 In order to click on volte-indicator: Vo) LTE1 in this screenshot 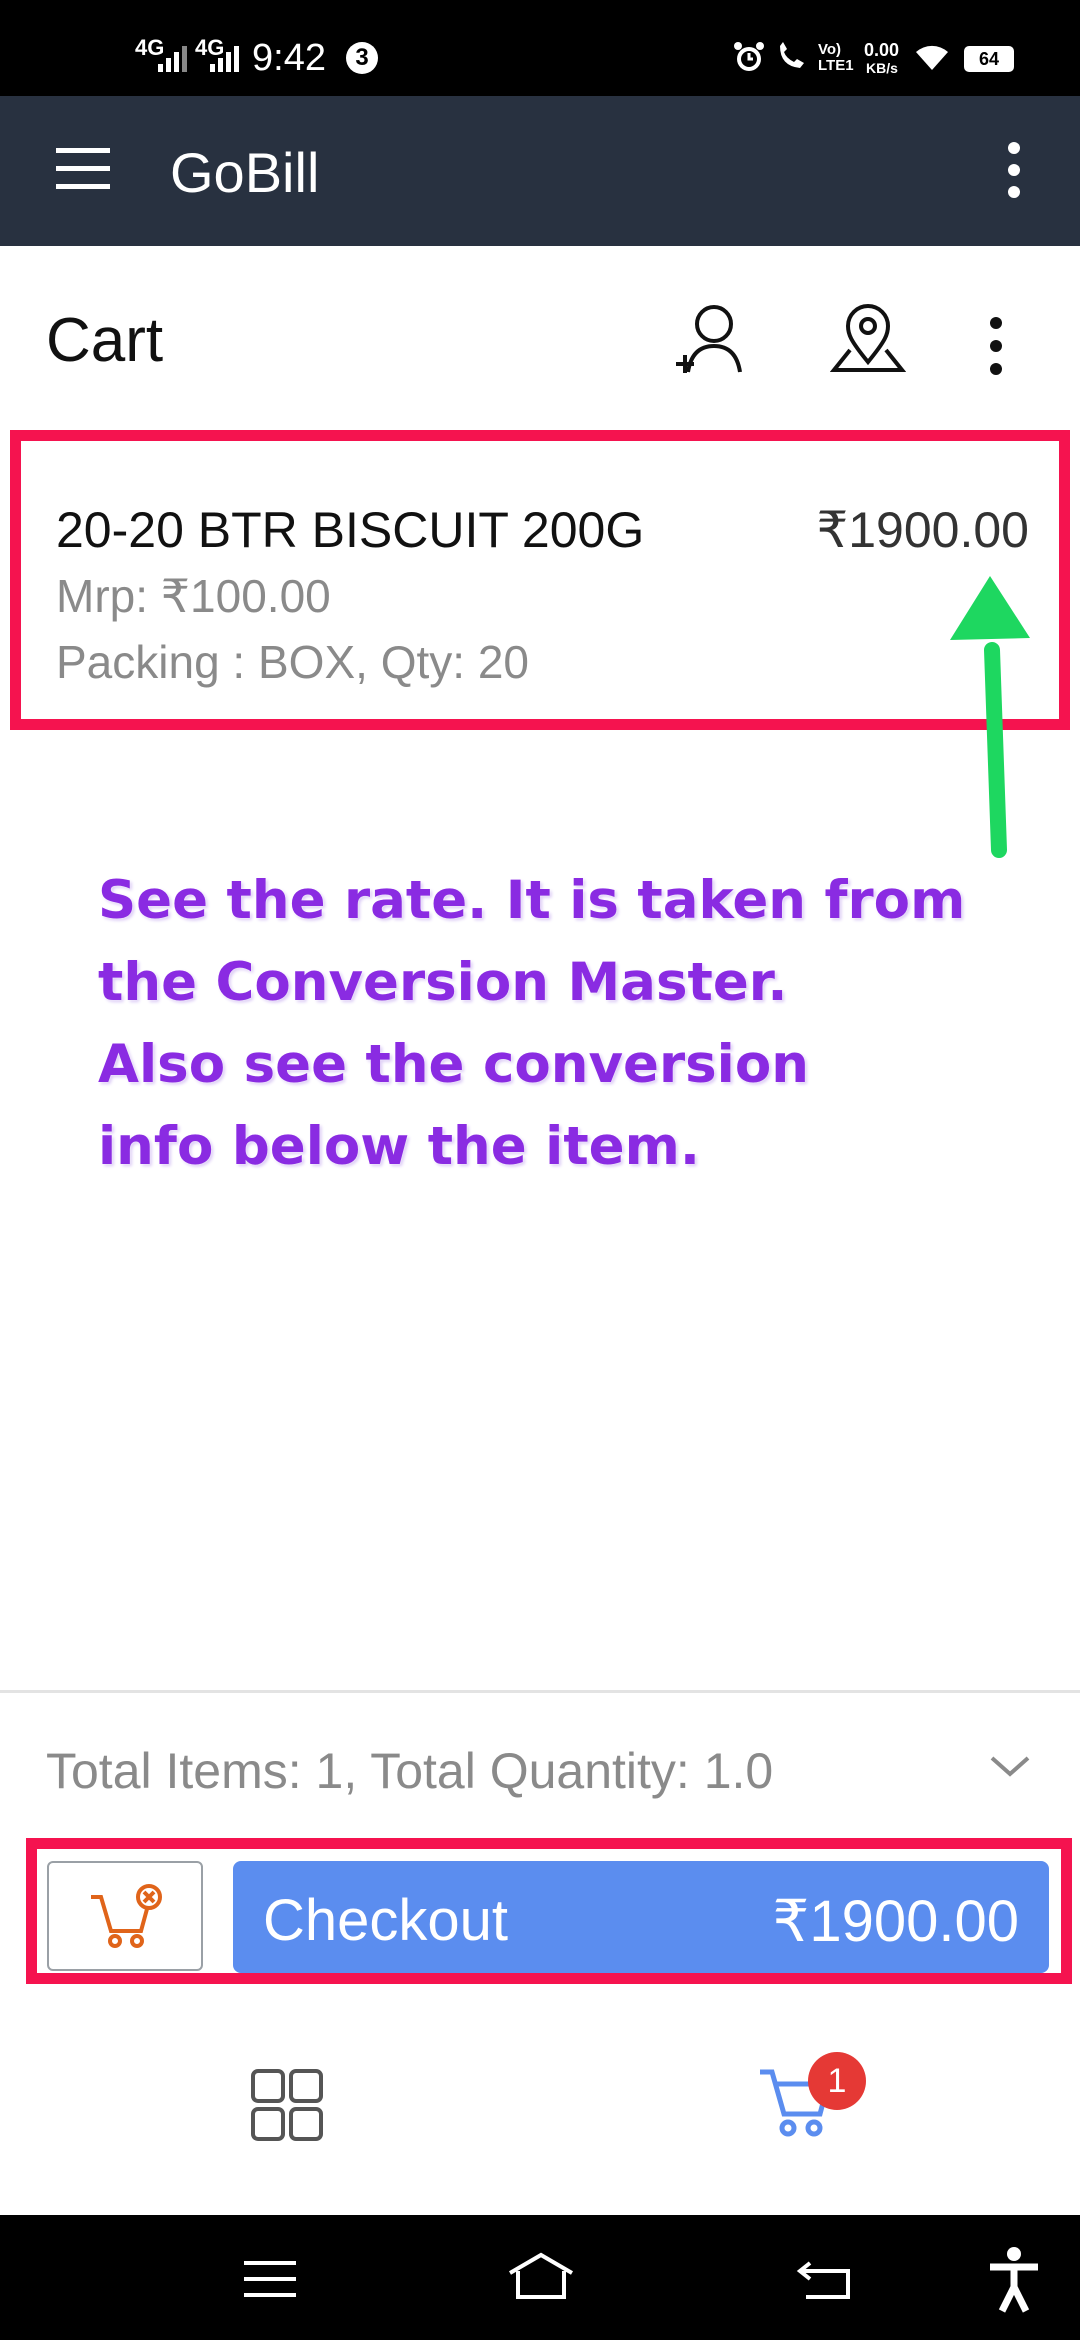, I will do `click(836, 57)`.